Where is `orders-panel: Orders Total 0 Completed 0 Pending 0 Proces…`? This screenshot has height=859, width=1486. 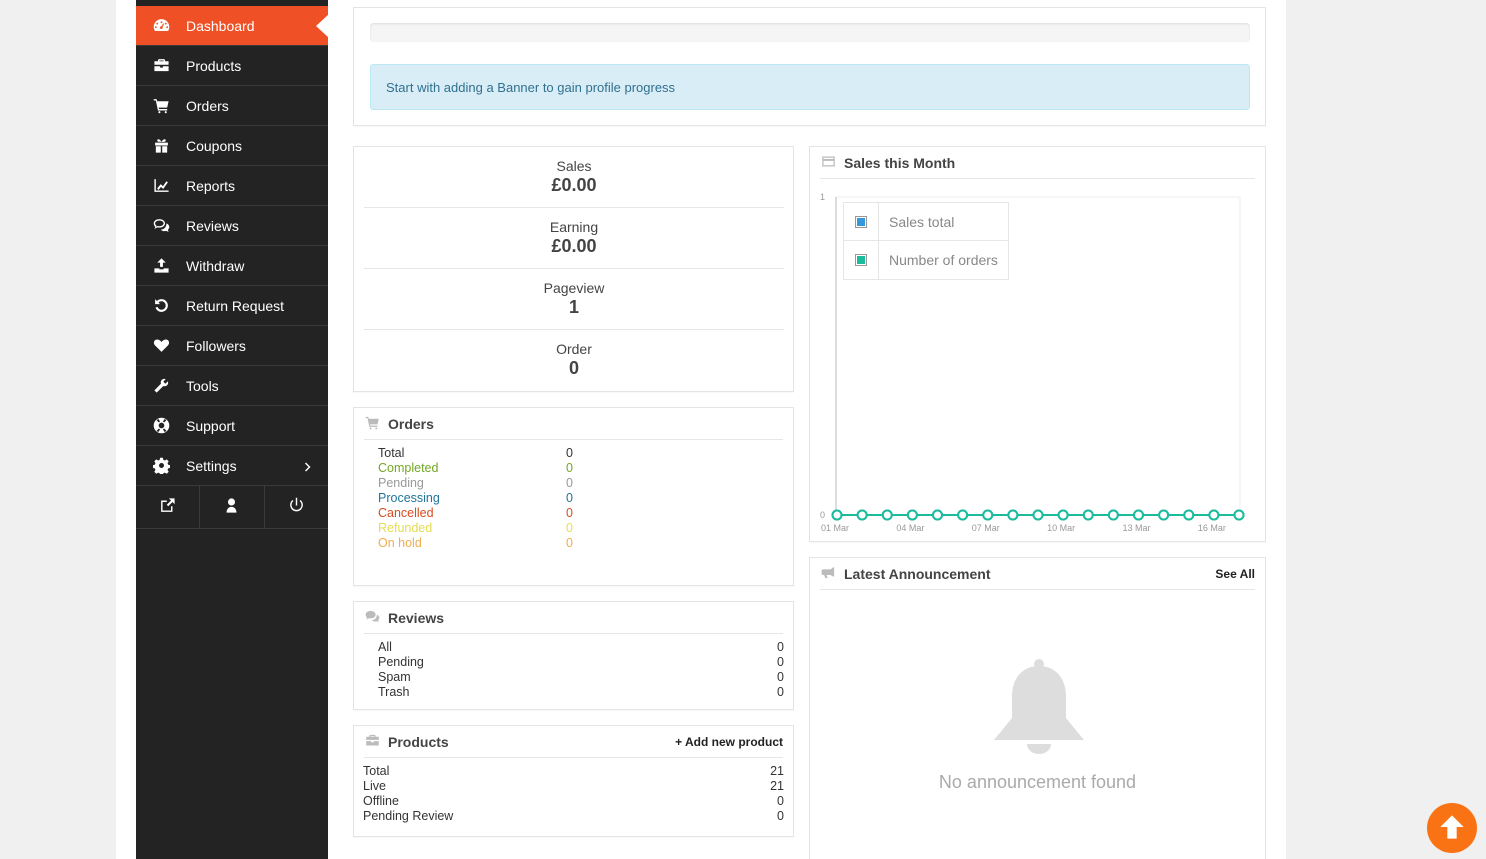
orders-panel: Orders Total 0 Completed 0 Pending 0 Proces… is located at coordinates (573, 496).